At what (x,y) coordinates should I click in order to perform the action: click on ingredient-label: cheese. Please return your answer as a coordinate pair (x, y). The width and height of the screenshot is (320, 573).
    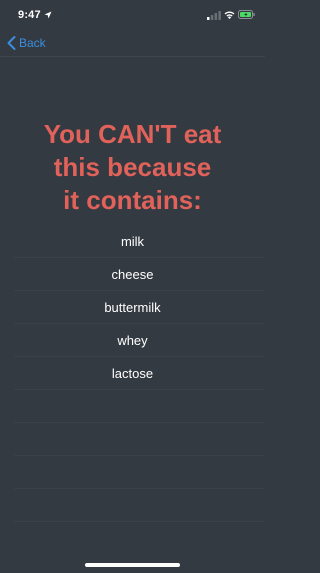
    Looking at the image, I should click on (132, 274).